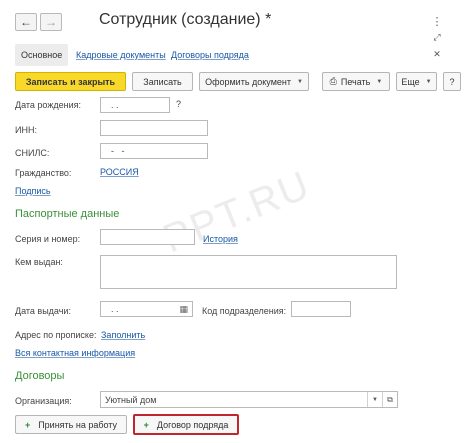  I want to click on signature-link: Подпись, so click(33, 191).